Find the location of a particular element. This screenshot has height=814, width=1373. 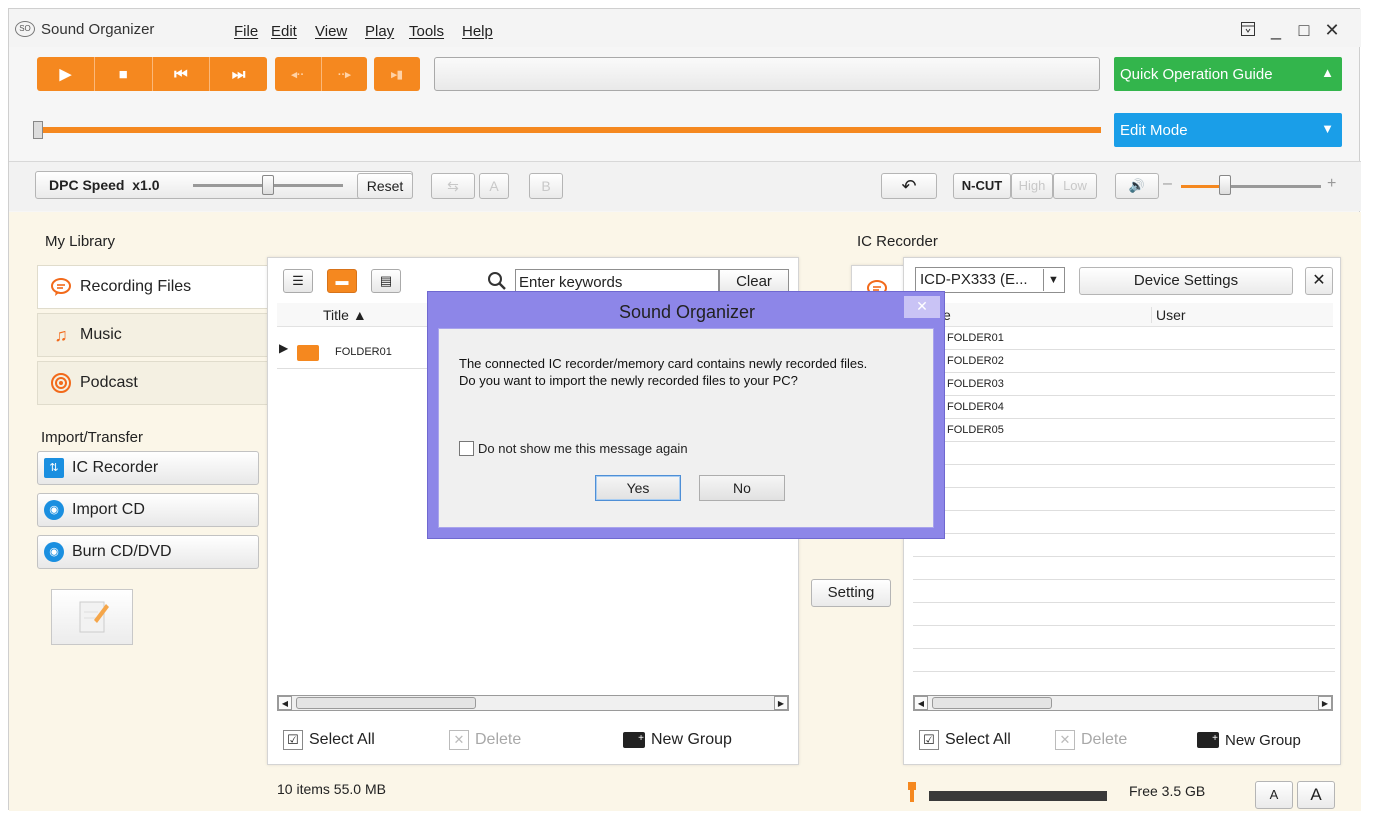

burn-cd-button: ◉ Burn CD/DVD is located at coordinates (148, 552).